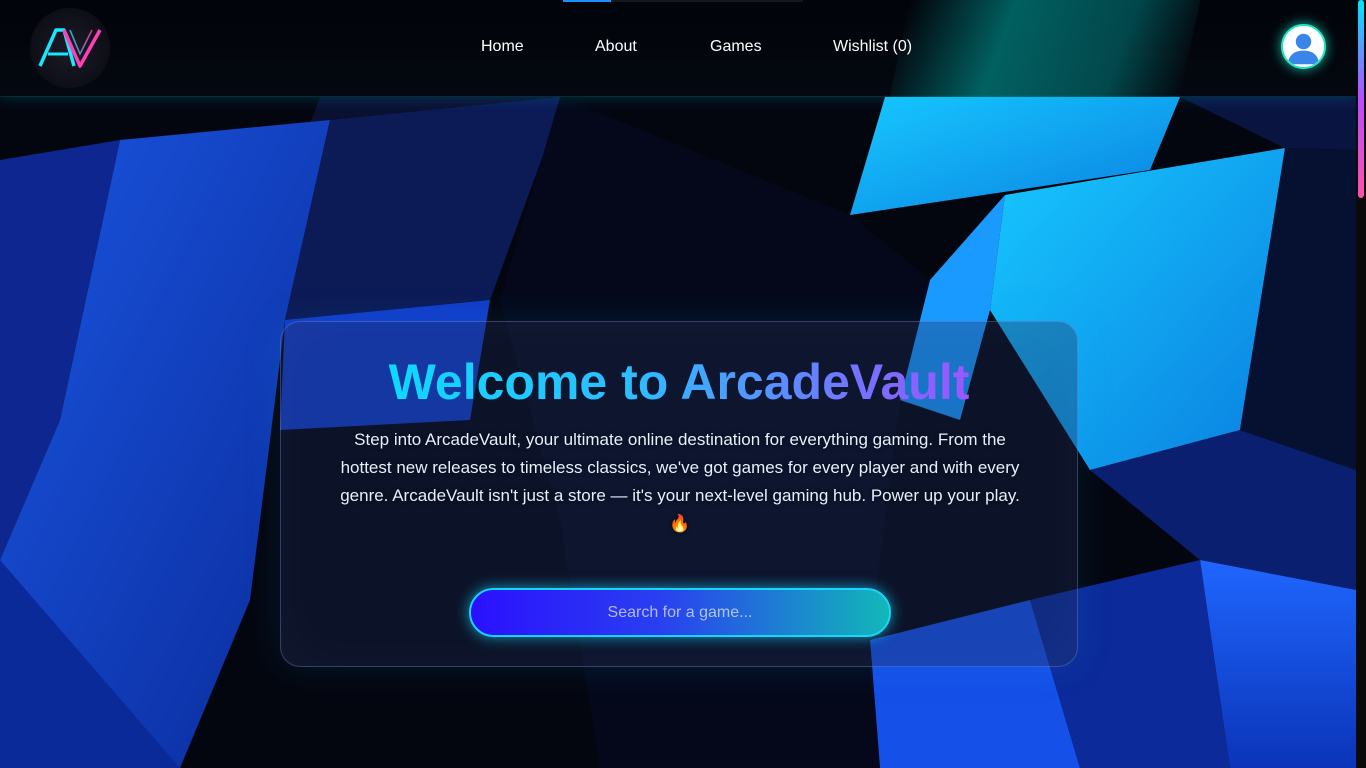 This screenshot has width=1366, height=768. What do you see at coordinates (679, 382) in the screenshot?
I see `hero-title: Welcome to ArcadeVault` at bounding box center [679, 382].